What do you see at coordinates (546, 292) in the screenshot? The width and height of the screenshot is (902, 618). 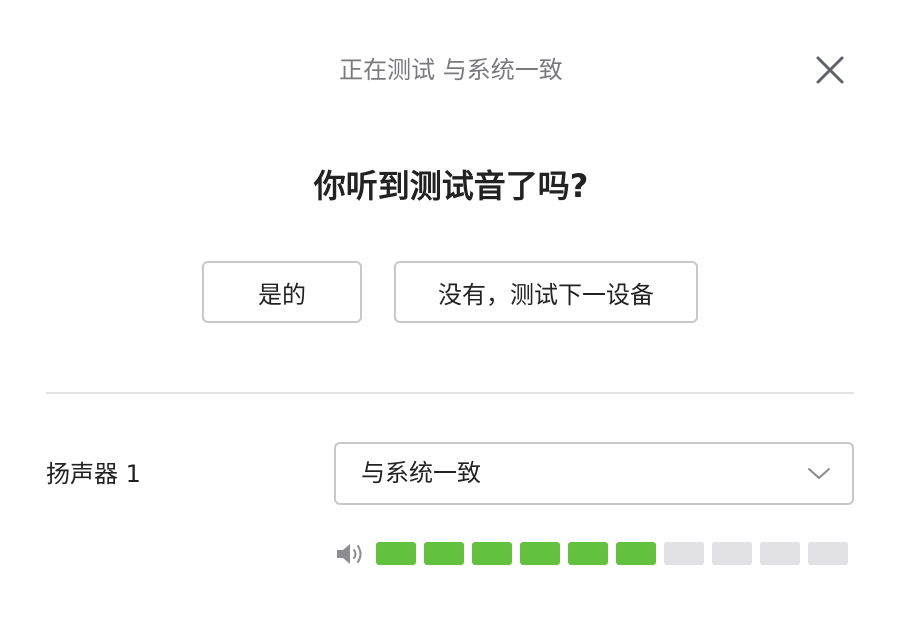 I see `test-next-device-button: 没有，测试下一设备` at bounding box center [546, 292].